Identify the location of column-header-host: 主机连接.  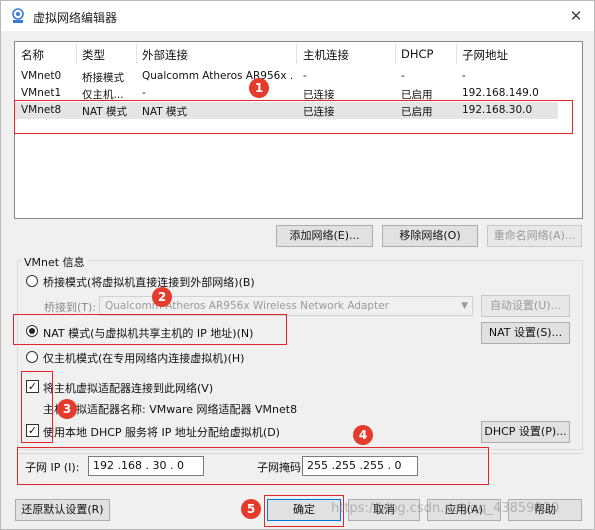
(326, 55).